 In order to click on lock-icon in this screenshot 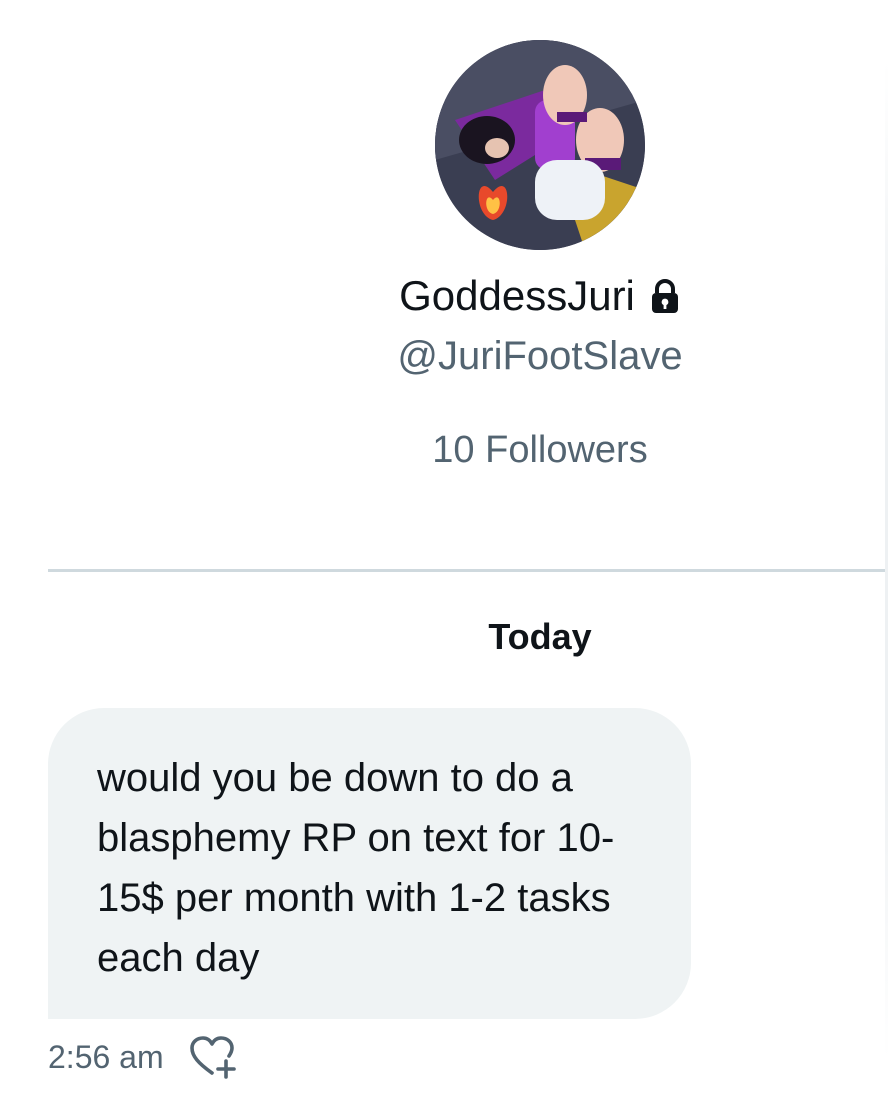, I will do `click(665, 297)`.